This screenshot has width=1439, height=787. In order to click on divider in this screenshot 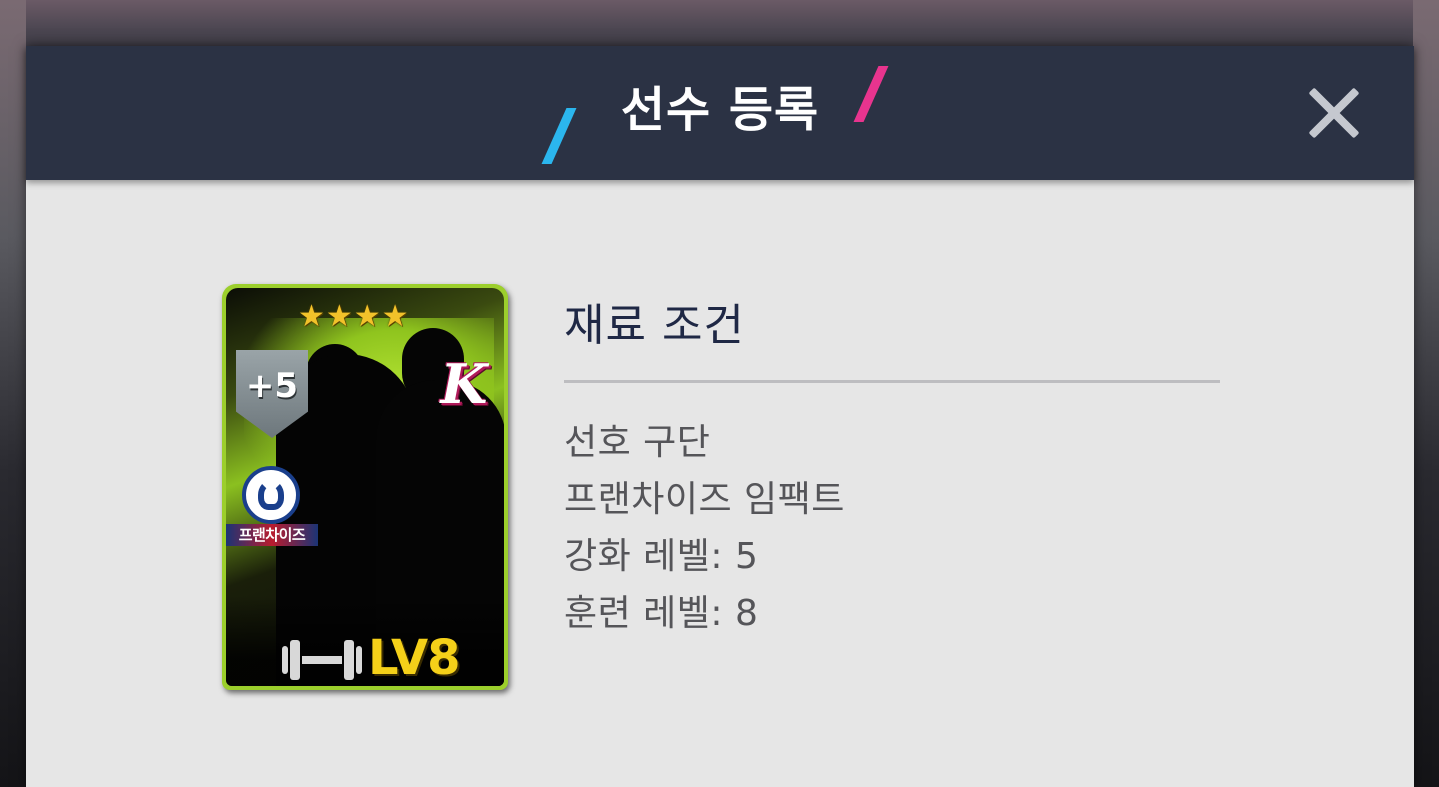, I will do `click(892, 381)`.